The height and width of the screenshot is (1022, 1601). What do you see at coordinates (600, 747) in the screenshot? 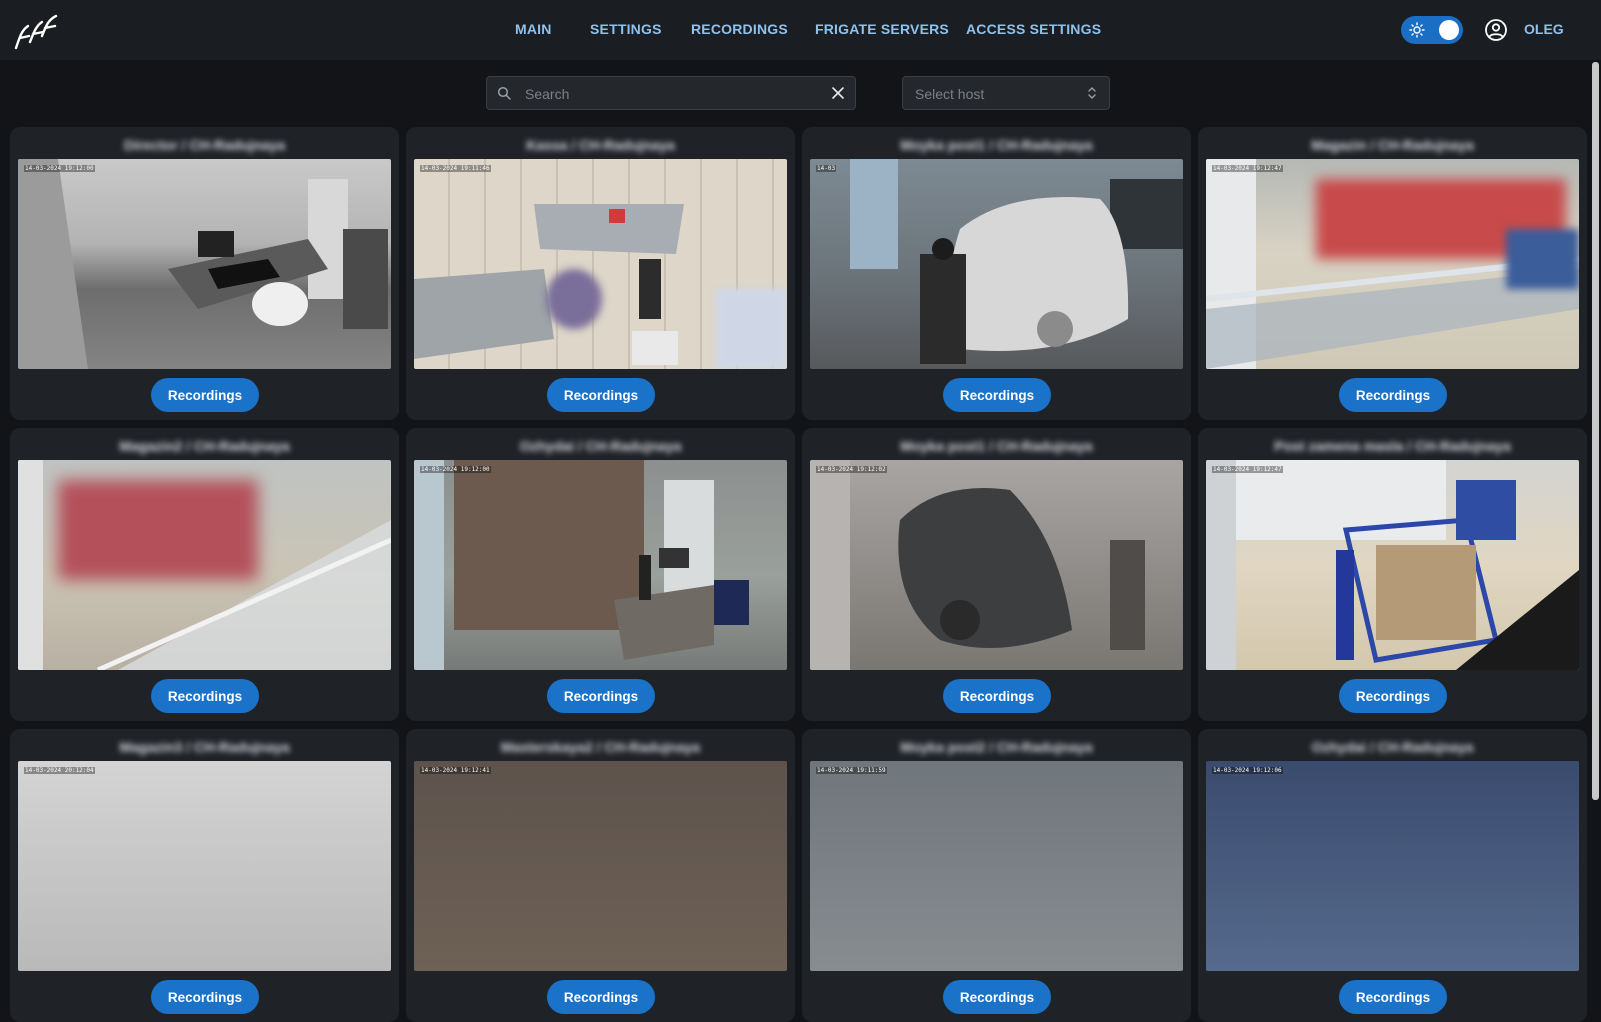
I see `camera-title: Masterskaya2 / CH-Radujnaya` at bounding box center [600, 747].